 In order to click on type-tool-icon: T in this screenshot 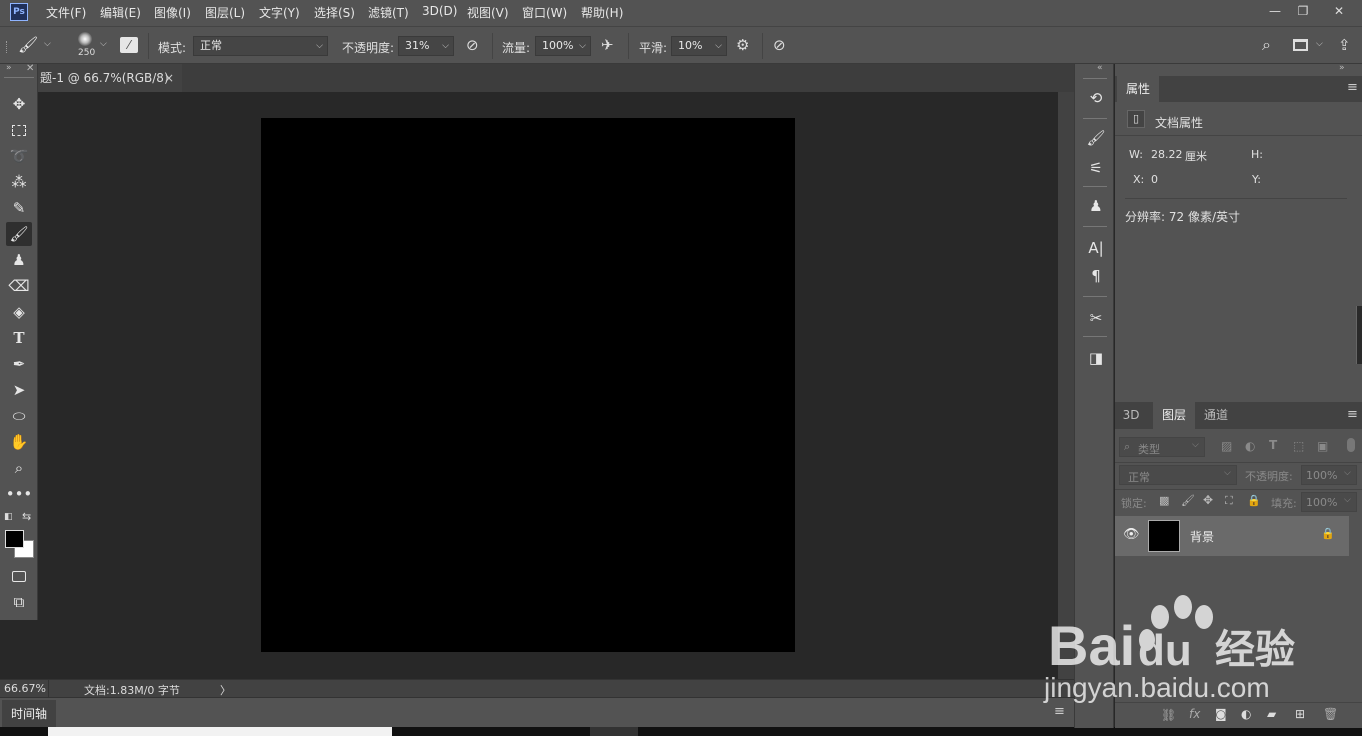, I will do `click(19, 338)`.